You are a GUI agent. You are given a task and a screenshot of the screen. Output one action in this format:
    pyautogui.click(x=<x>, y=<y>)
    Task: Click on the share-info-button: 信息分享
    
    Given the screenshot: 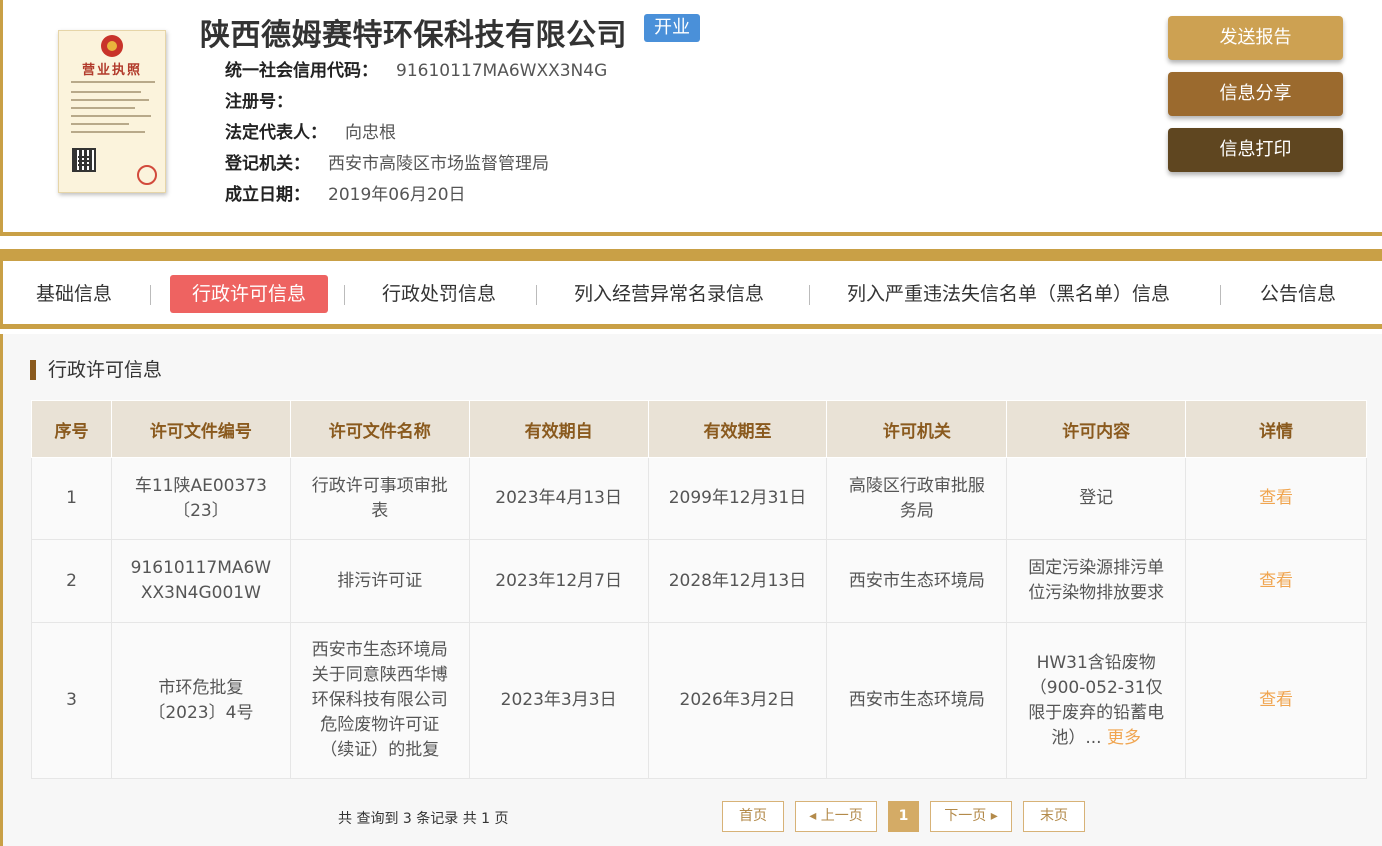 What is the action you would take?
    pyautogui.click(x=1255, y=94)
    